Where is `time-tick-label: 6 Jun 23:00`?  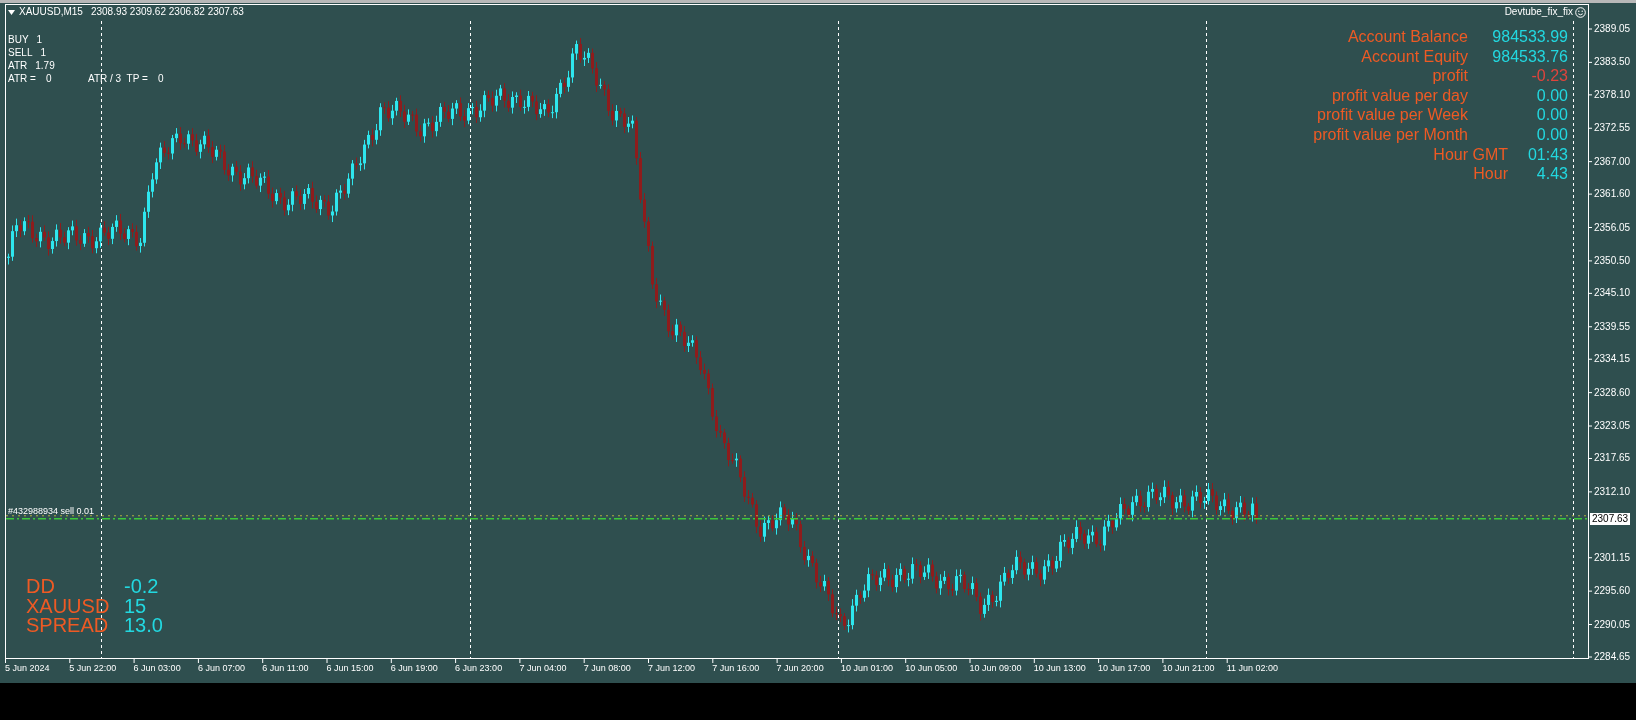 time-tick-label: 6 Jun 23:00 is located at coordinates (479, 668).